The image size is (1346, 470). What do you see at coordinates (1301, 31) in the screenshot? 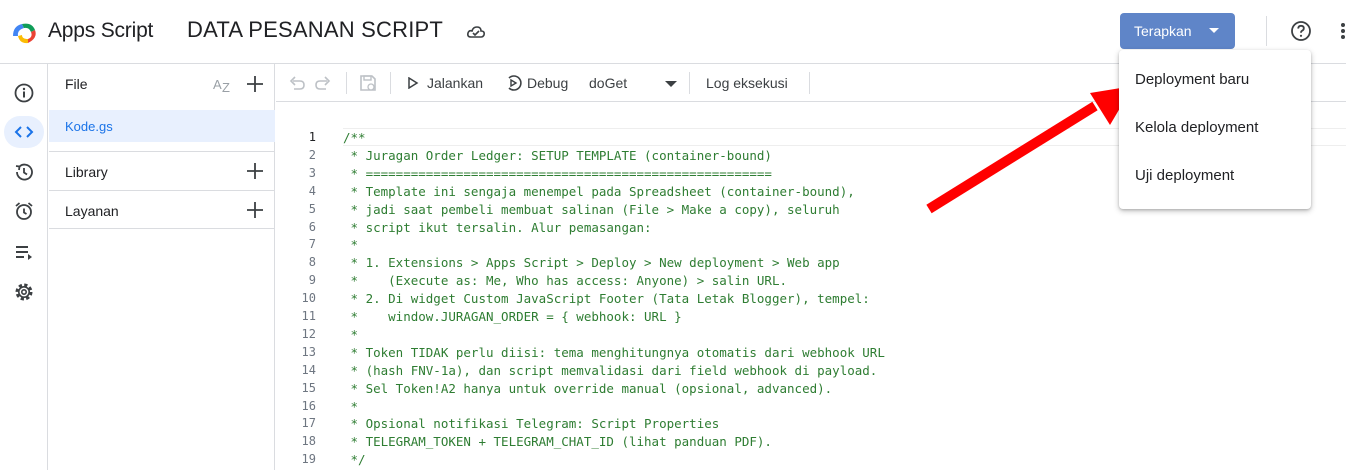
I see `help-icon` at bounding box center [1301, 31].